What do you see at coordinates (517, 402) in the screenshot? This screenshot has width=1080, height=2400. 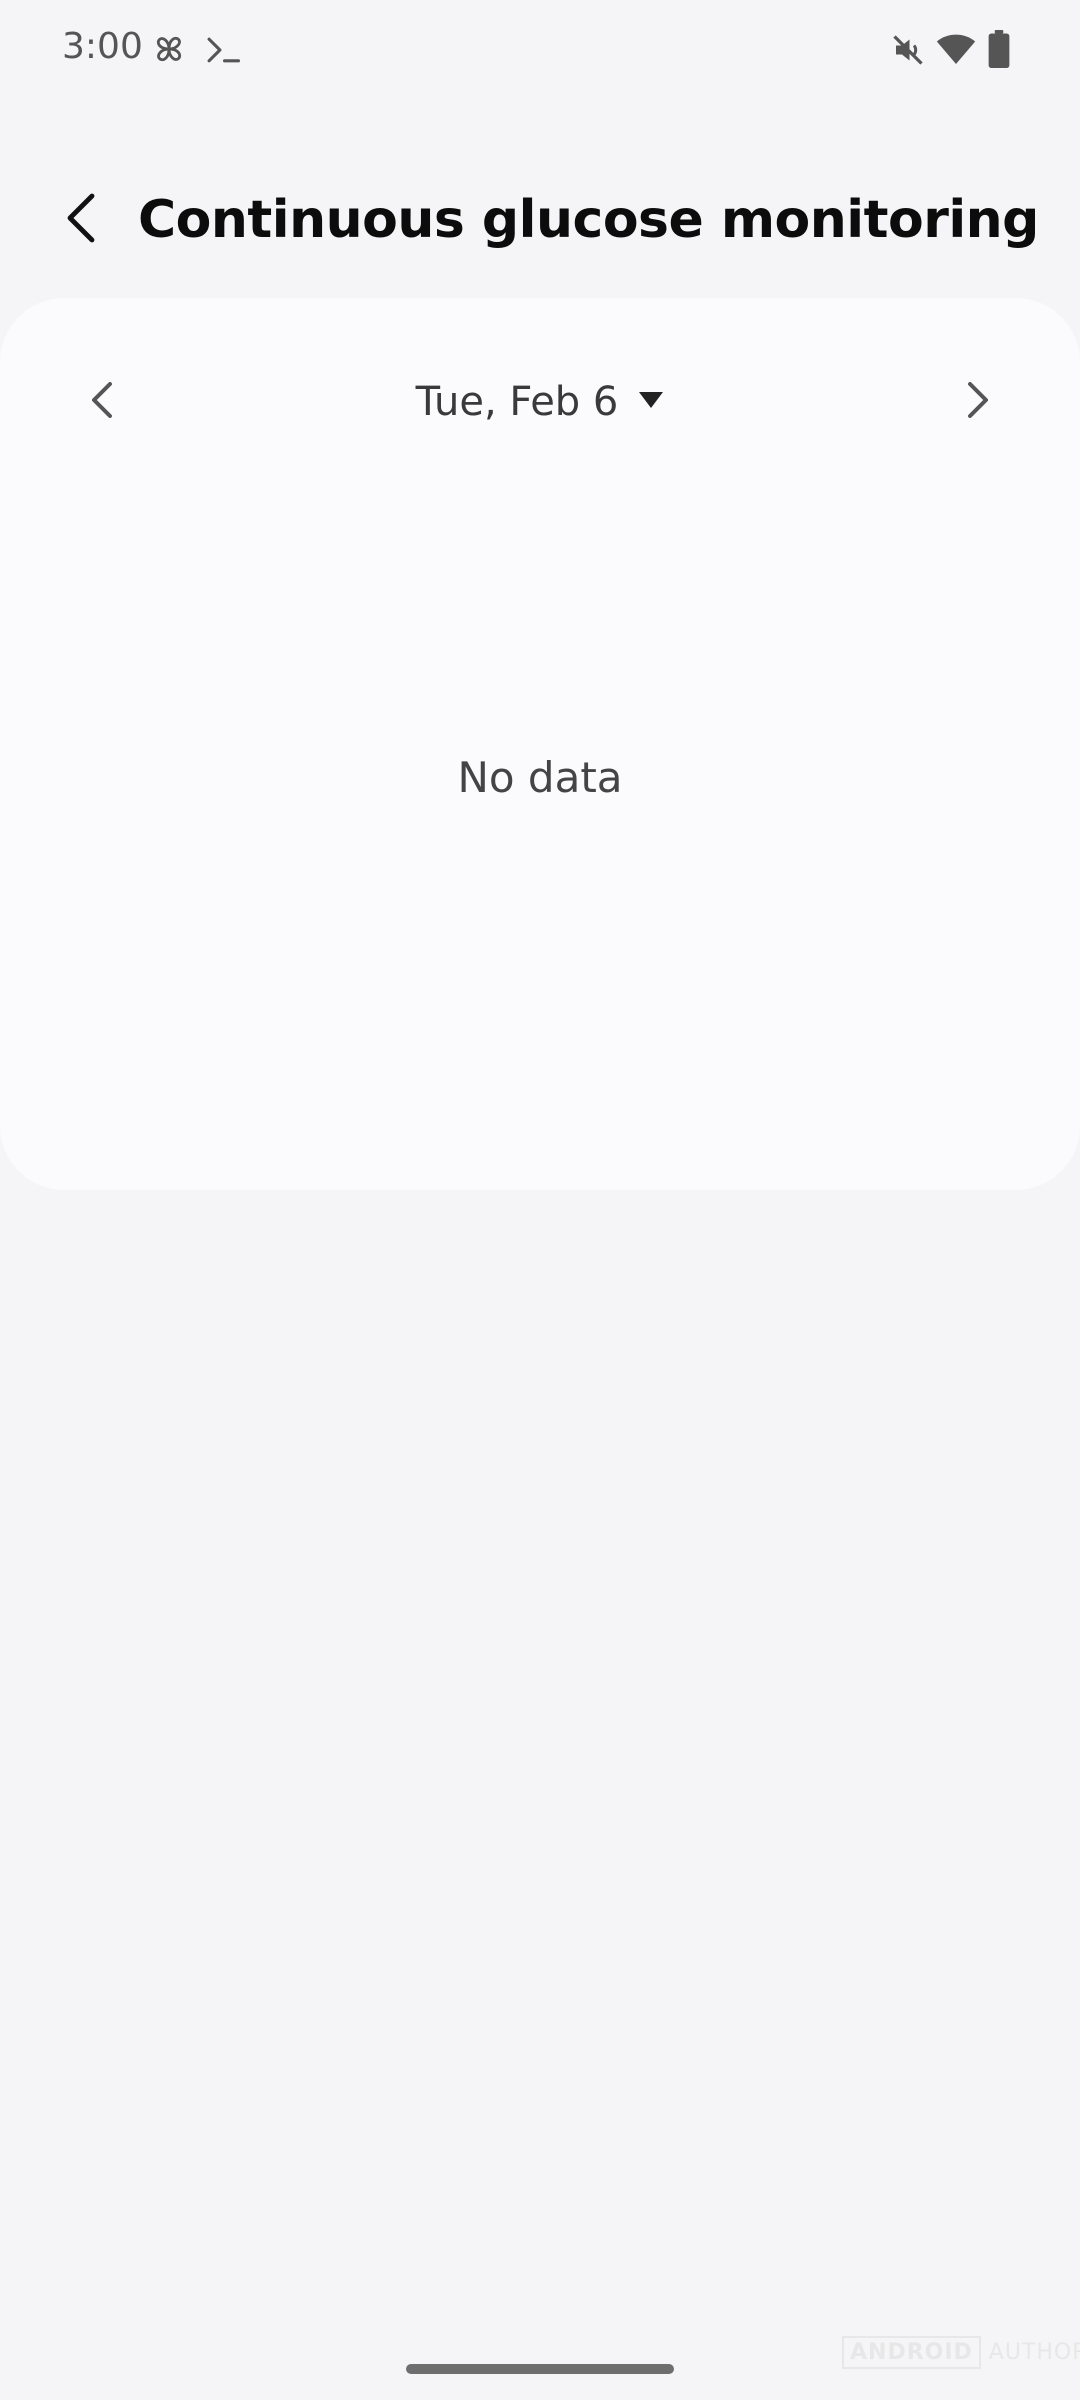 I see `date-label: Tue, Feb 6` at bounding box center [517, 402].